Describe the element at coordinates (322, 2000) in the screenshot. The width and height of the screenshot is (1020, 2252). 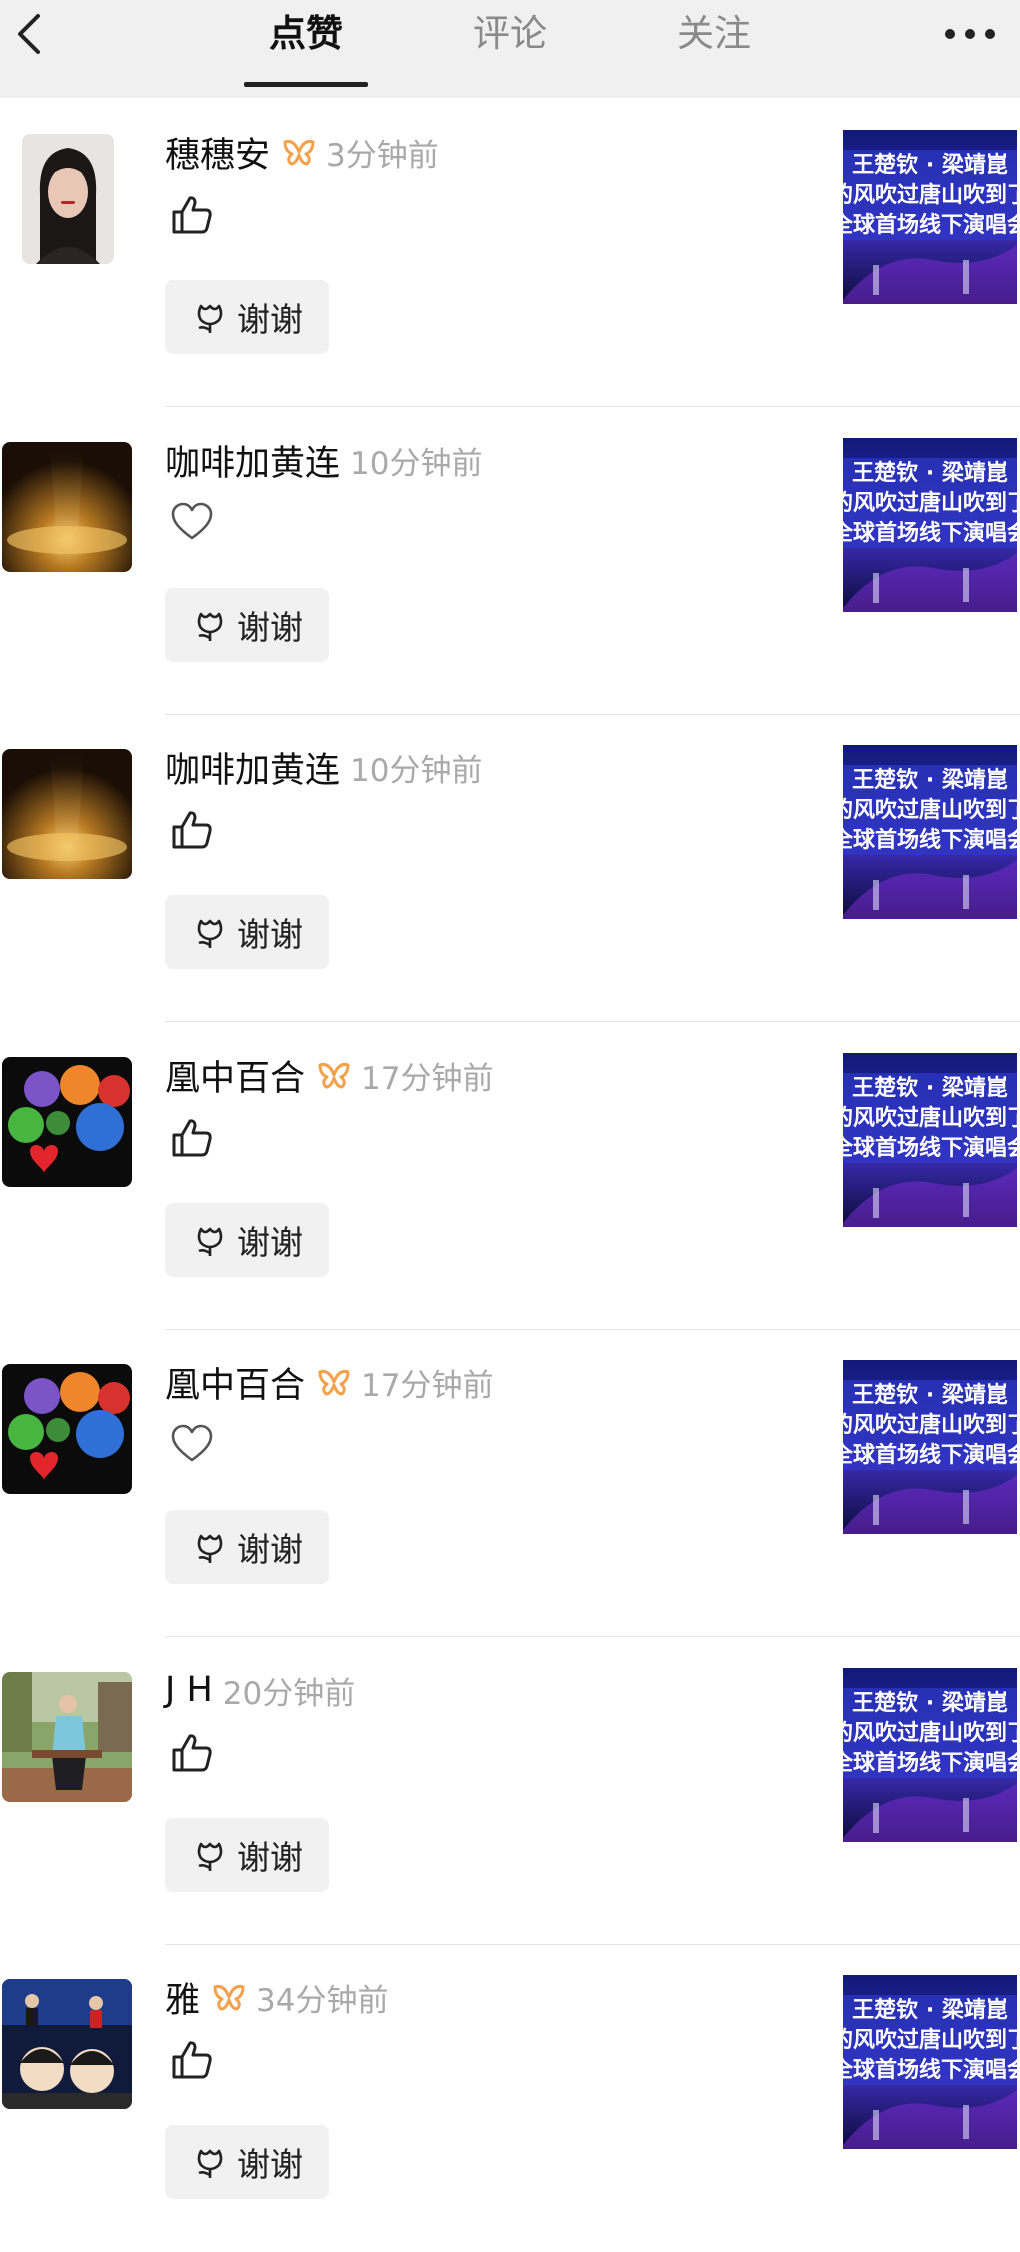
I see `timestamp: 34分钟前` at that location.